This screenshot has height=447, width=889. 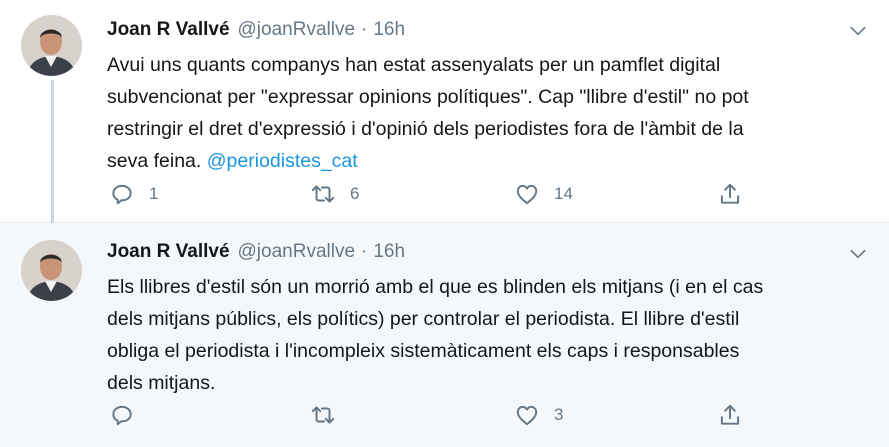 I want to click on like-count: 14, so click(x=563, y=193).